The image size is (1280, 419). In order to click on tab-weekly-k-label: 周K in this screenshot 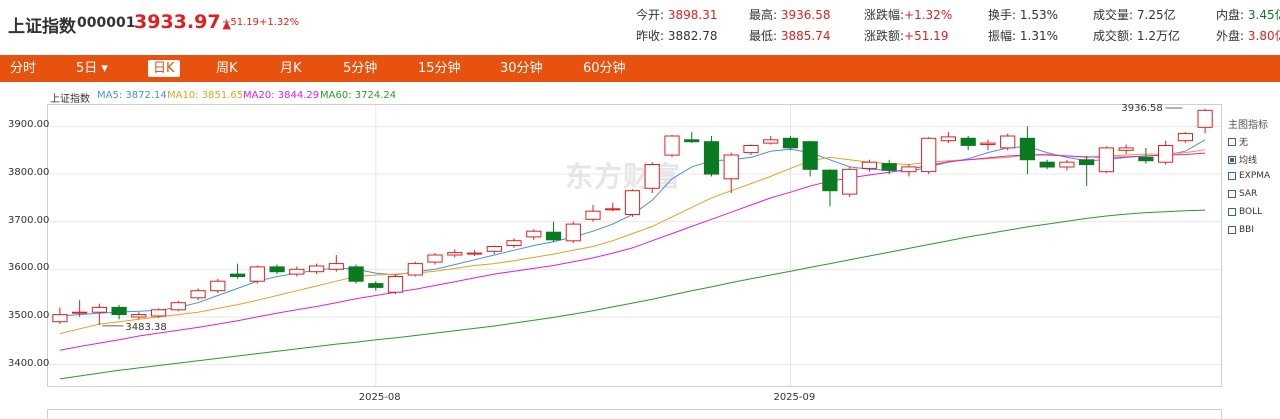, I will do `click(227, 68)`.